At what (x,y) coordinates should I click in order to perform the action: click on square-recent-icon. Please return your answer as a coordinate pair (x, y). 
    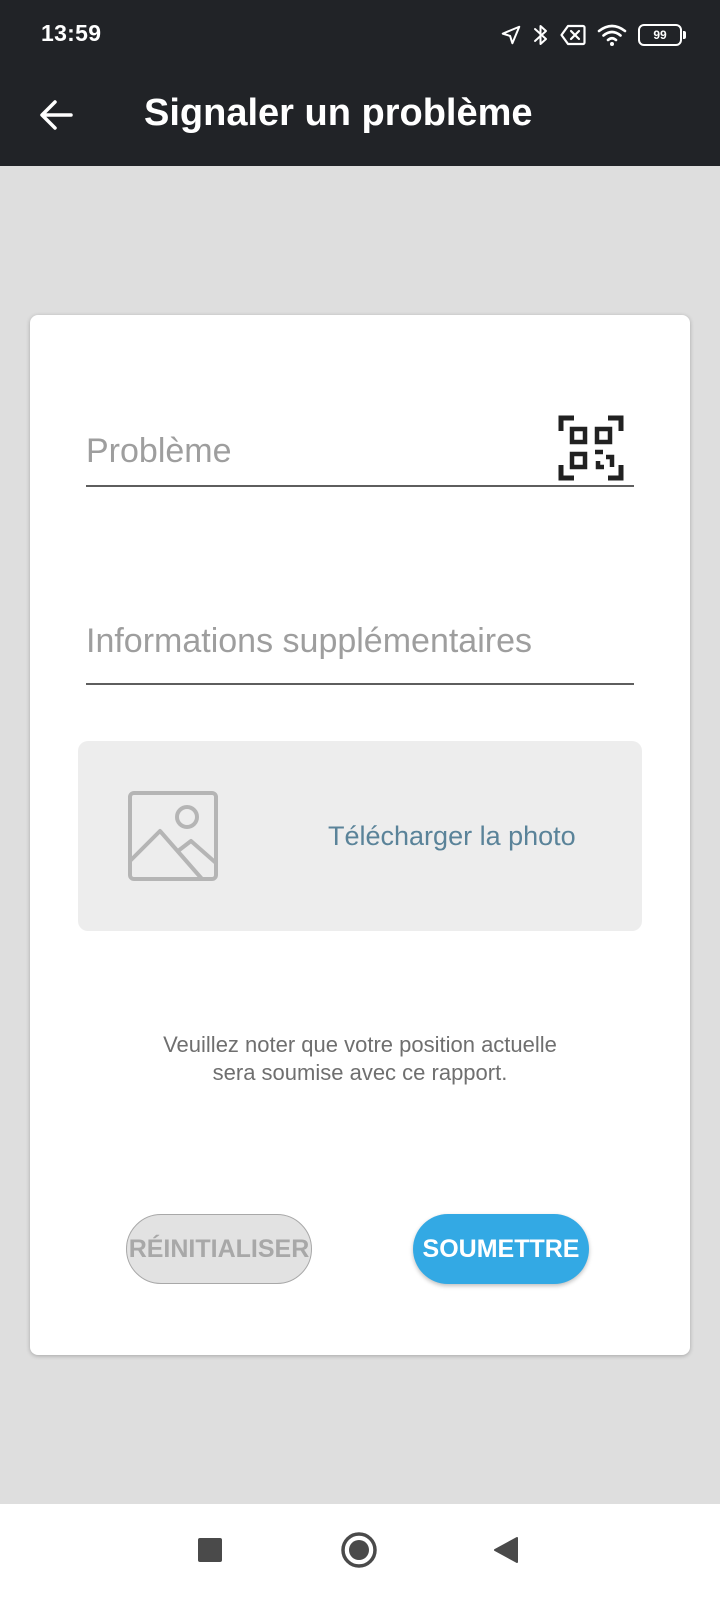
    Looking at the image, I should click on (210, 1552).